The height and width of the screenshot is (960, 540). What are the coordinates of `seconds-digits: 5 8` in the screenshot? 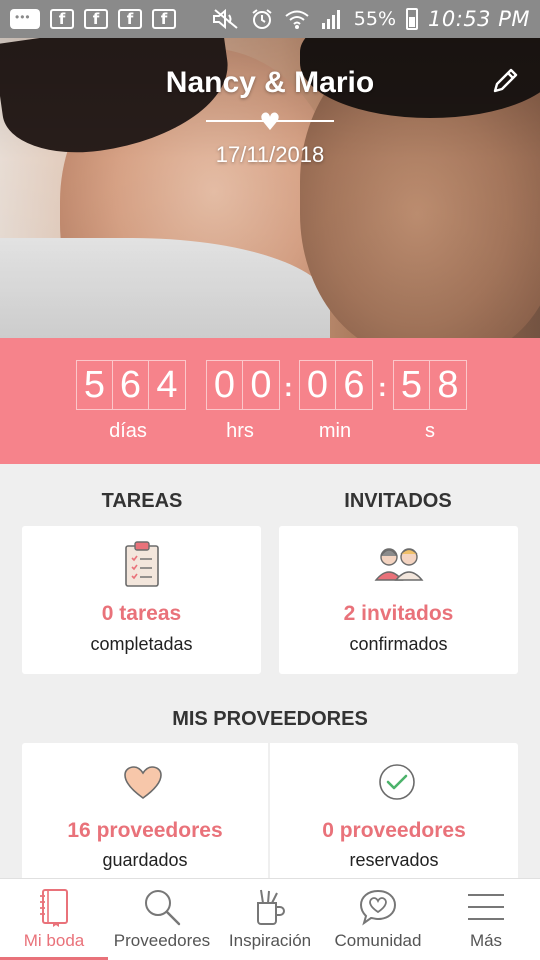 It's located at (430, 385).